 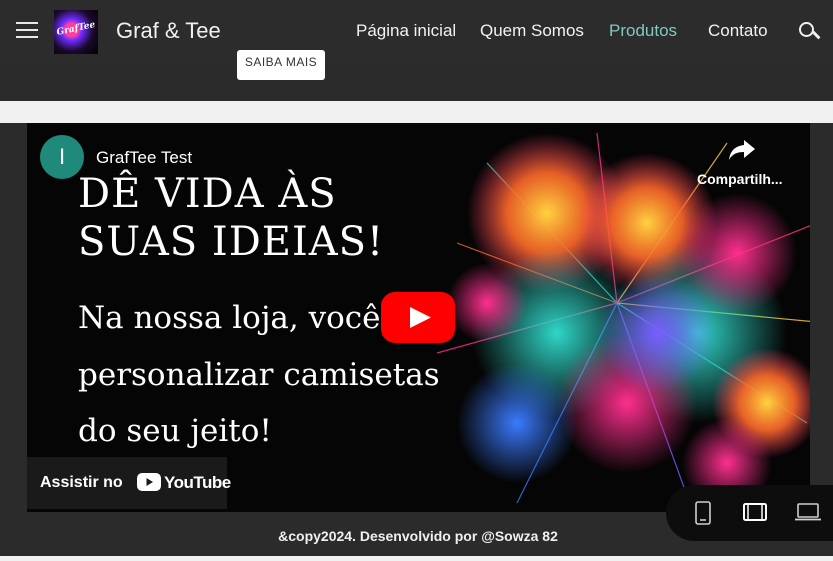 What do you see at coordinates (738, 31) in the screenshot?
I see `nav-link-contato: Contato` at bounding box center [738, 31].